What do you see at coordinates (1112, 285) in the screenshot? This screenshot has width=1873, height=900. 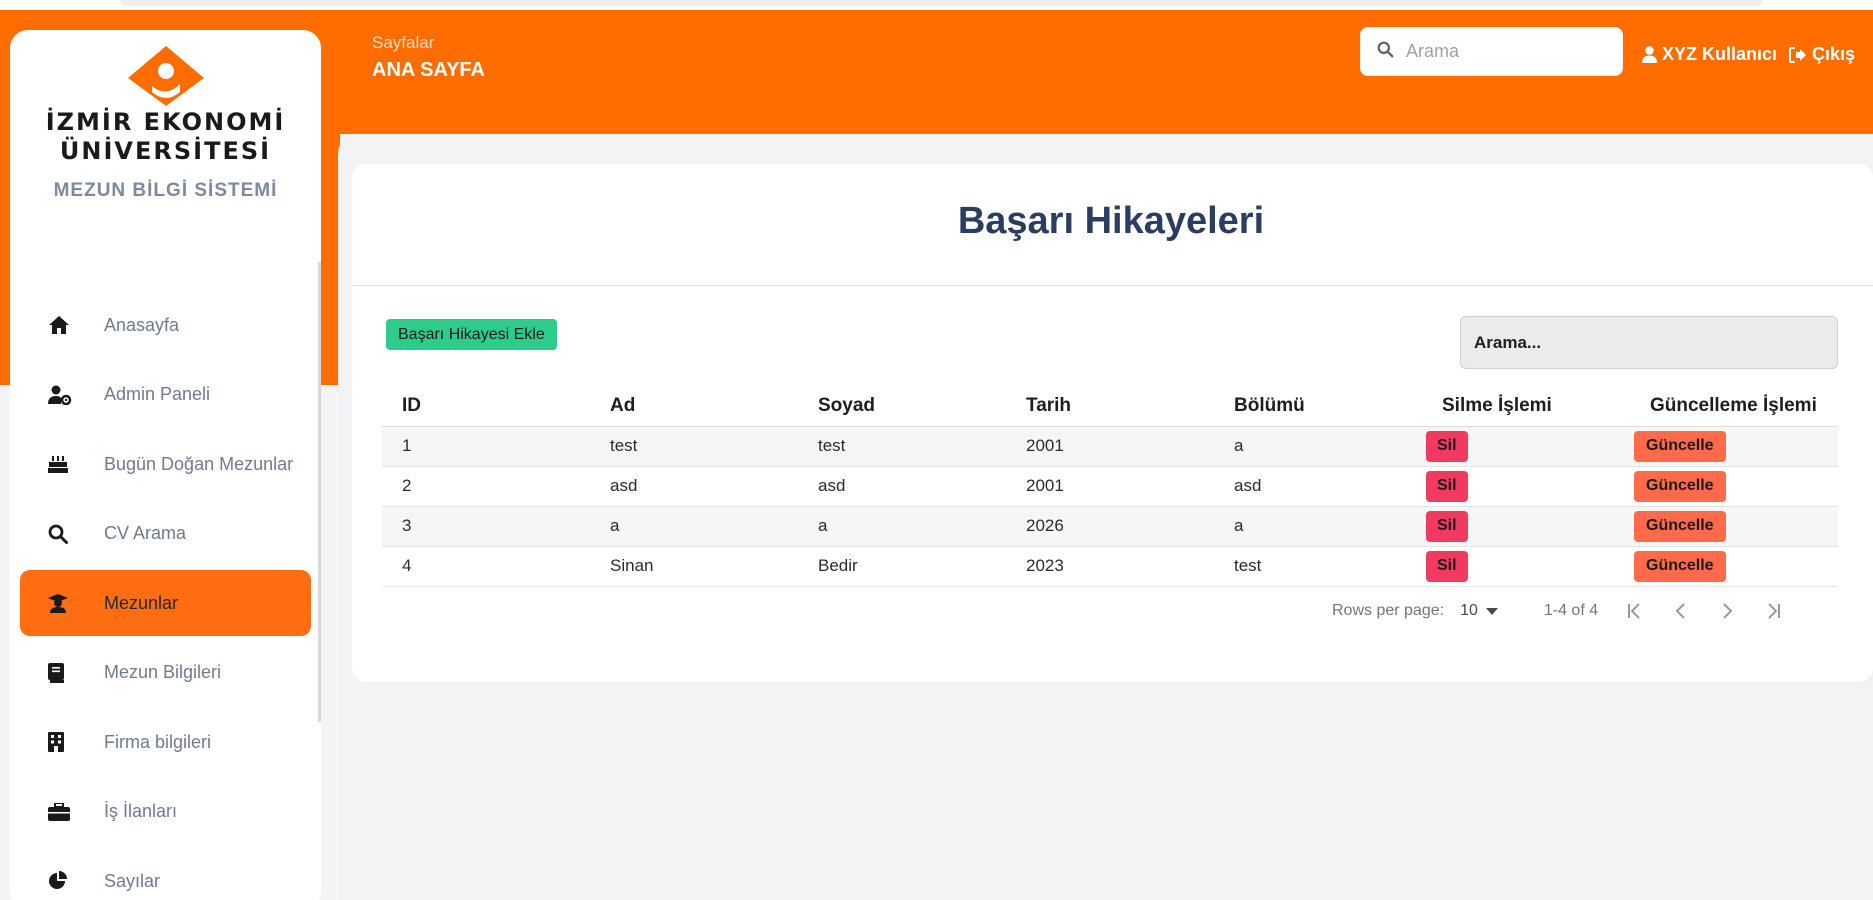 I see `divider` at bounding box center [1112, 285].